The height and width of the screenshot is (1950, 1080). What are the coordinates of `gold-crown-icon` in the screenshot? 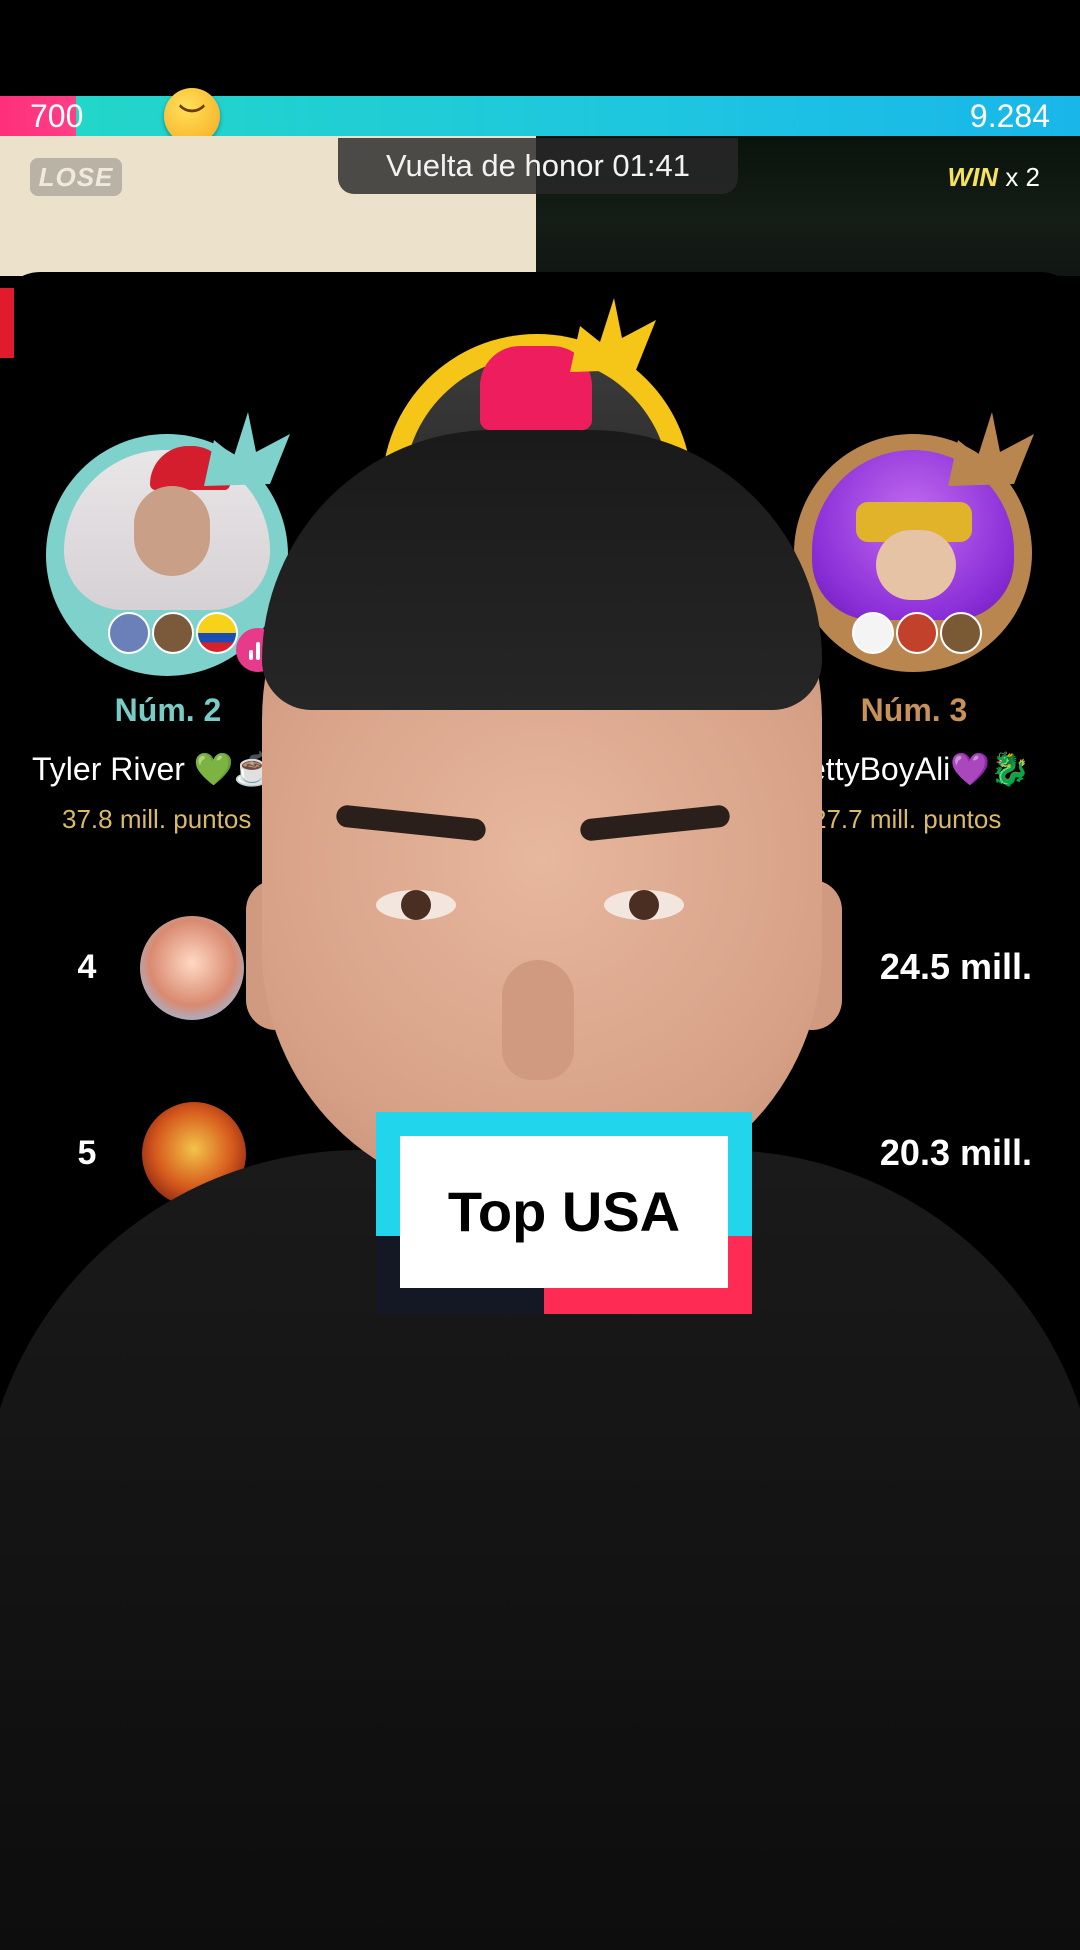 It's located at (613, 335).